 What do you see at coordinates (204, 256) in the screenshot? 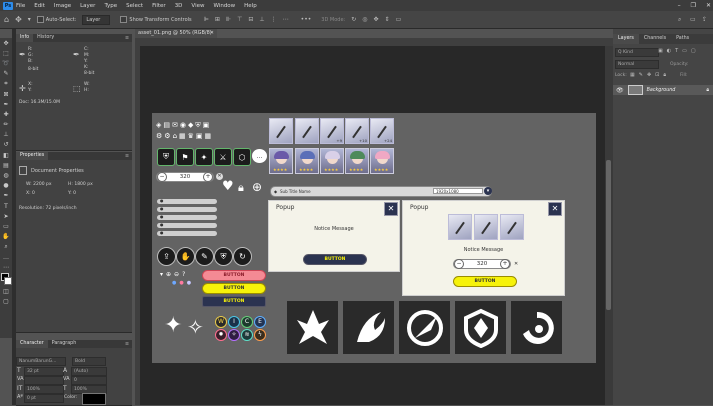
I see `feather-icon: ✎` at bounding box center [204, 256].